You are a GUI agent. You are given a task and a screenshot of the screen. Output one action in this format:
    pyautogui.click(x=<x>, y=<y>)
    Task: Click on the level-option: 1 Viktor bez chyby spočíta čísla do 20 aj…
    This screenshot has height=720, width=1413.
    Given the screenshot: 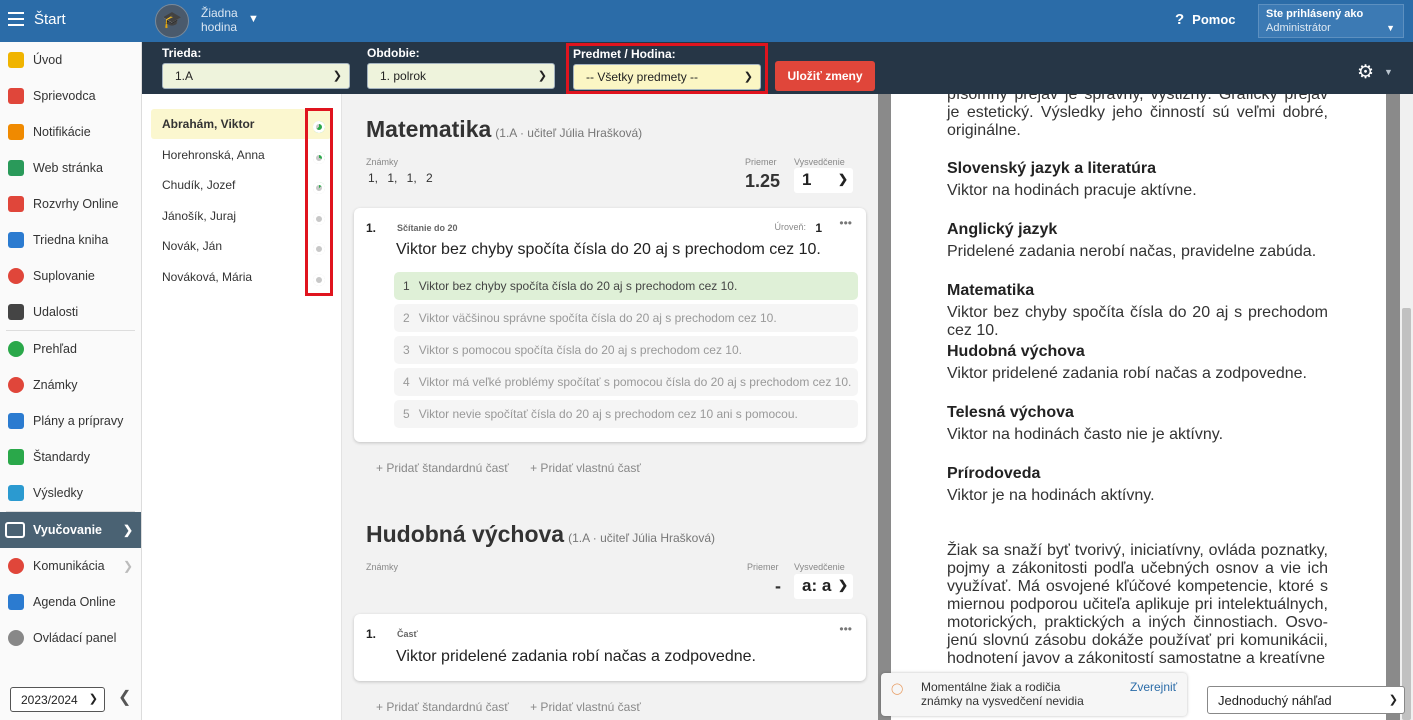 What is the action you would take?
    pyautogui.click(x=626, y=286)
    